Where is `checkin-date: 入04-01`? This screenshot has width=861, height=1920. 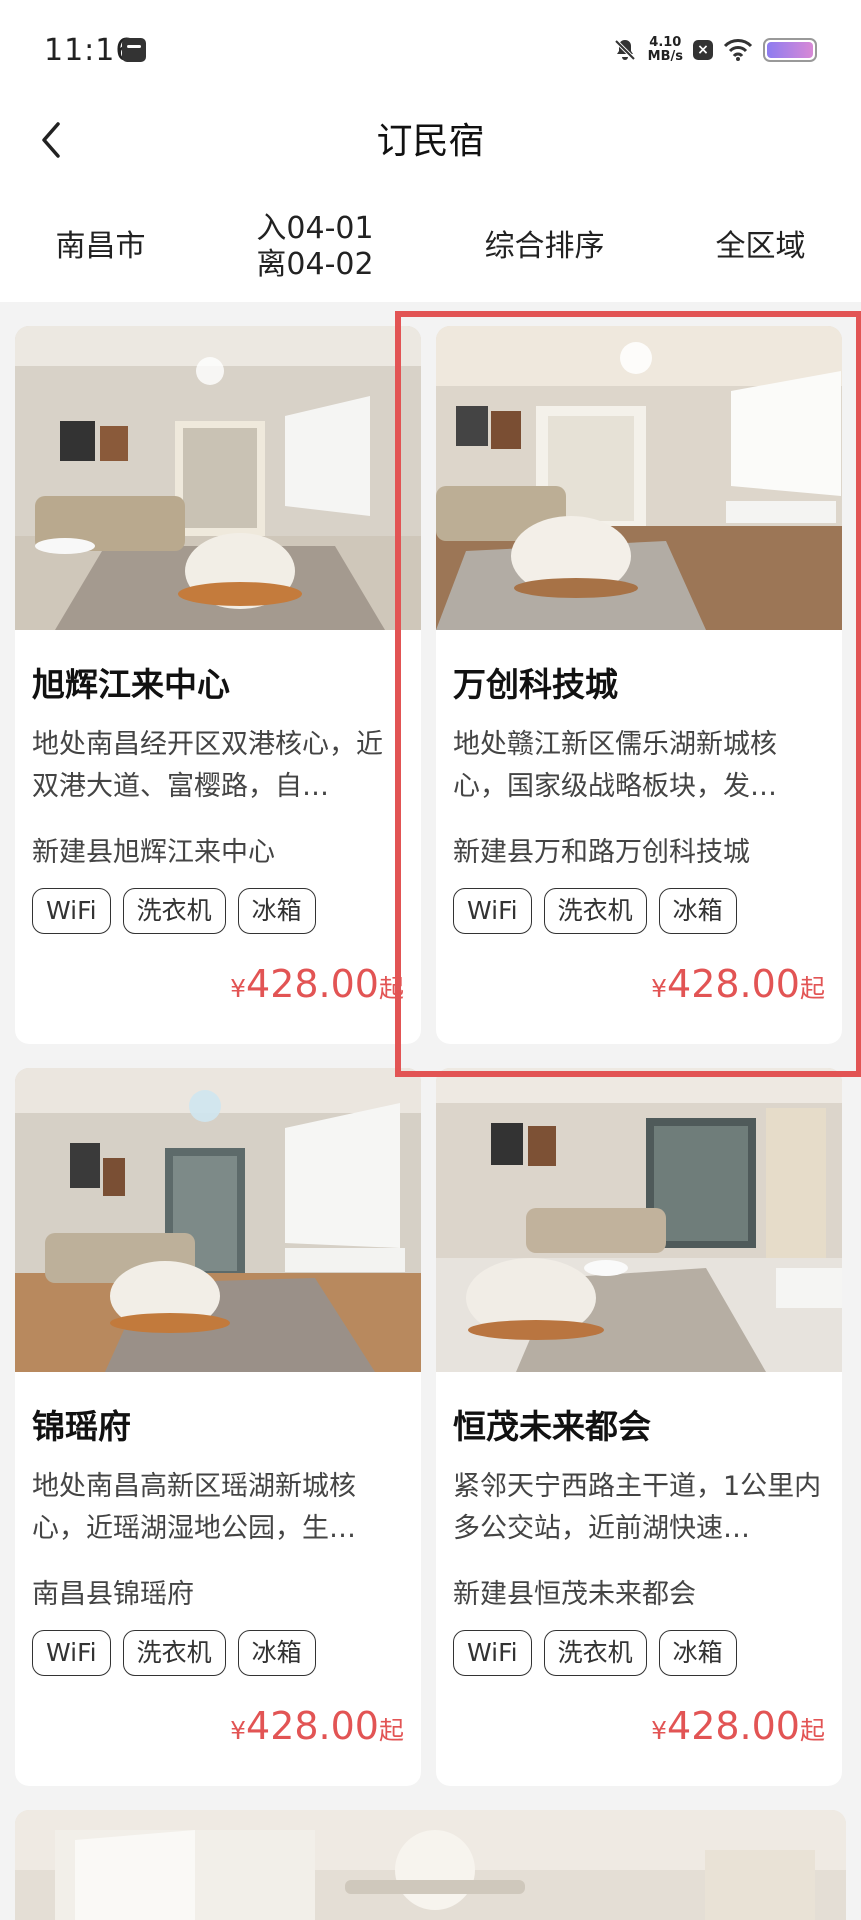
checkin-date: 入04-01 is located at coordinates (315, 228).